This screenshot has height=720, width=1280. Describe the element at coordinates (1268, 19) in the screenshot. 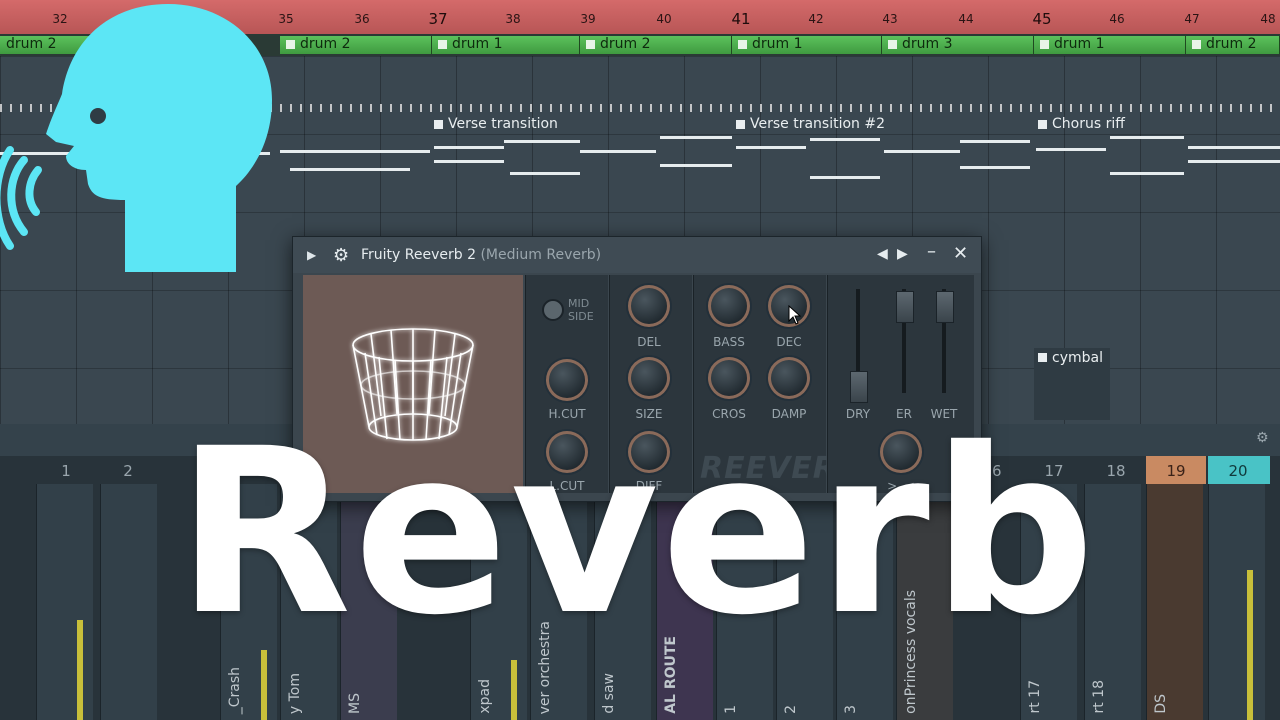

I see `bar-number: 48` at that location.